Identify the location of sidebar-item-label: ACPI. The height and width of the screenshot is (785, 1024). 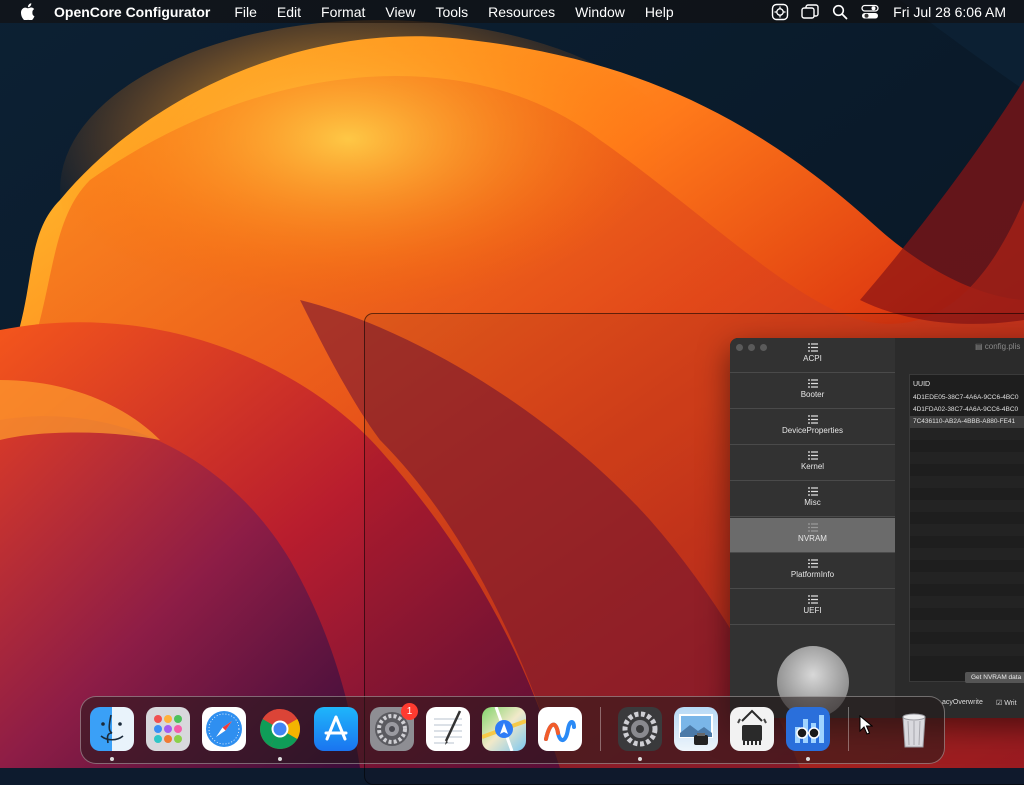
(812, 358).